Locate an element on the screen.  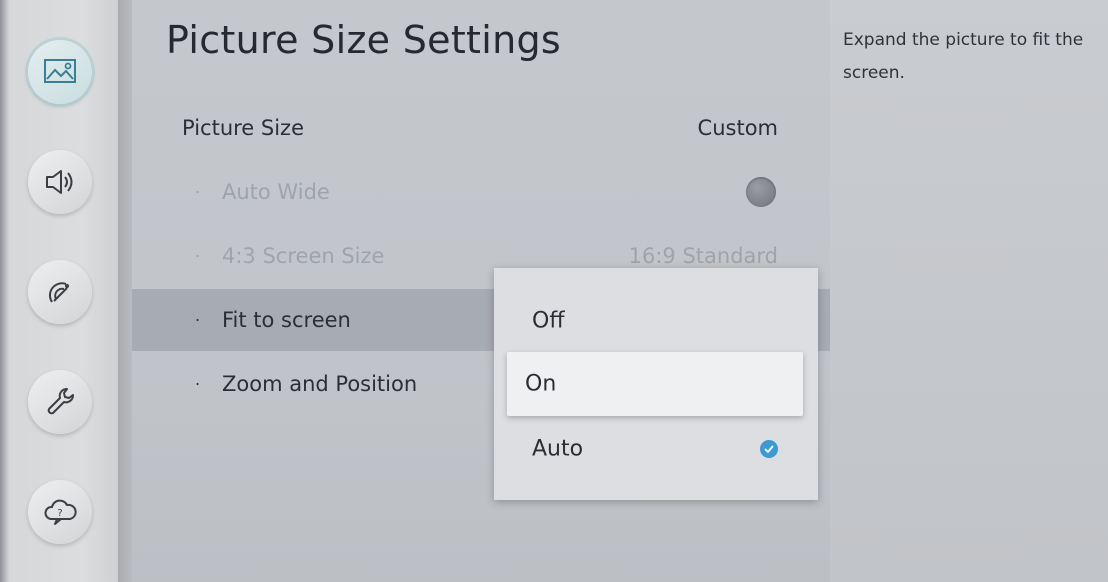
fit-to-screen-label: Fit to screen is located at coordinates (286, 320).